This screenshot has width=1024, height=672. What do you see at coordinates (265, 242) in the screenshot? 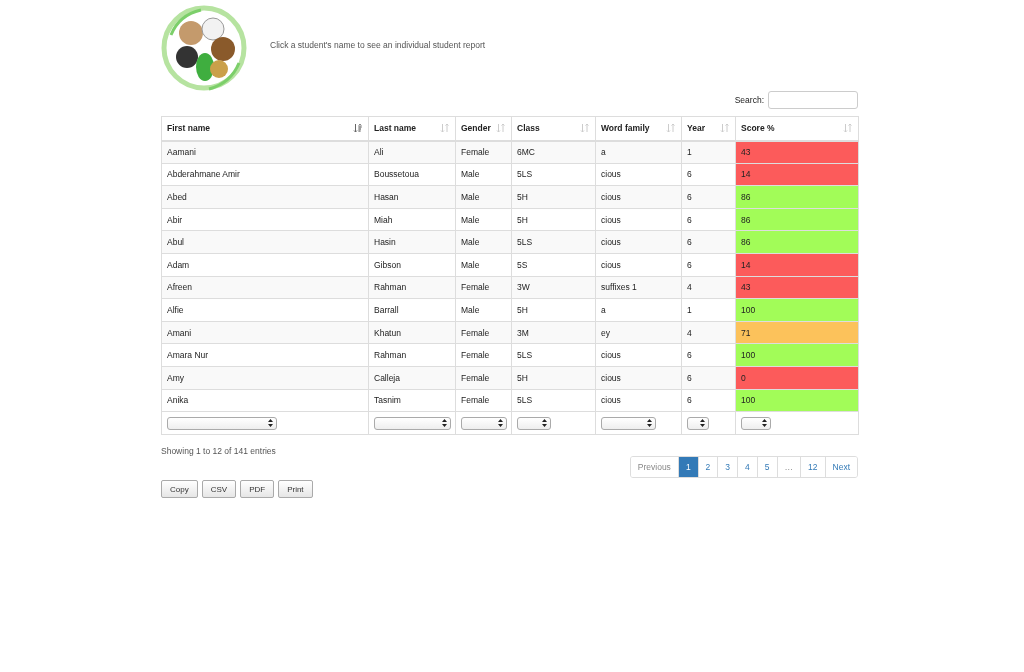
I see `table-cell: Abul` at bounding box center [265, 242].